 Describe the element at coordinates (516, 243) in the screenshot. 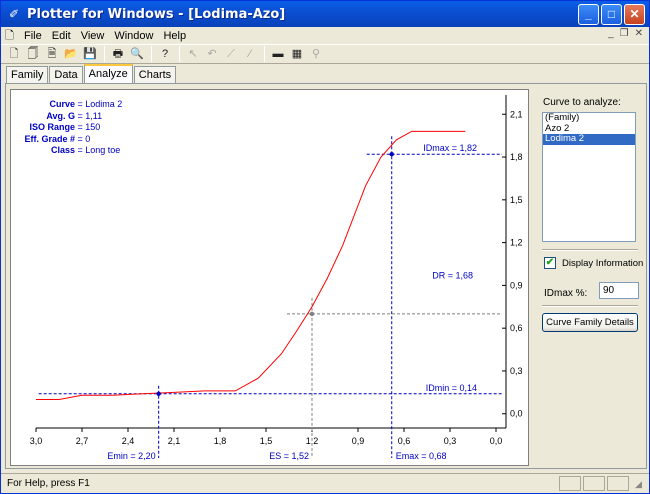

I see `y-tick-label: 1,2` at that location.